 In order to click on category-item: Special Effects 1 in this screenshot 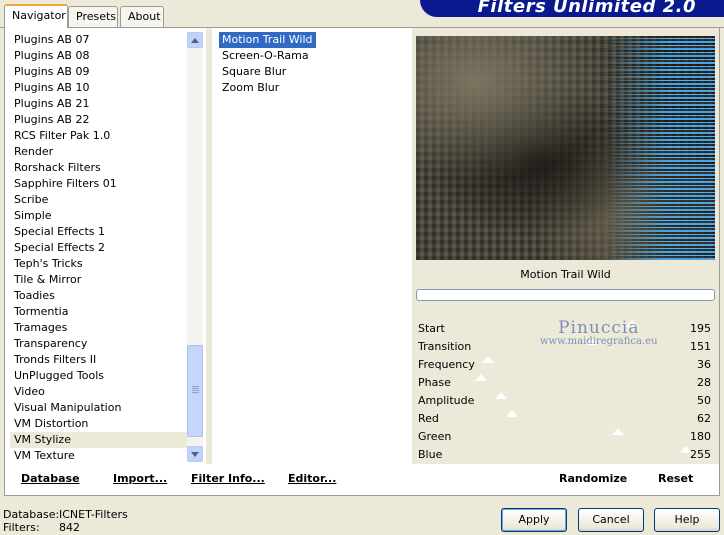, I will do `click(99, 232)`.